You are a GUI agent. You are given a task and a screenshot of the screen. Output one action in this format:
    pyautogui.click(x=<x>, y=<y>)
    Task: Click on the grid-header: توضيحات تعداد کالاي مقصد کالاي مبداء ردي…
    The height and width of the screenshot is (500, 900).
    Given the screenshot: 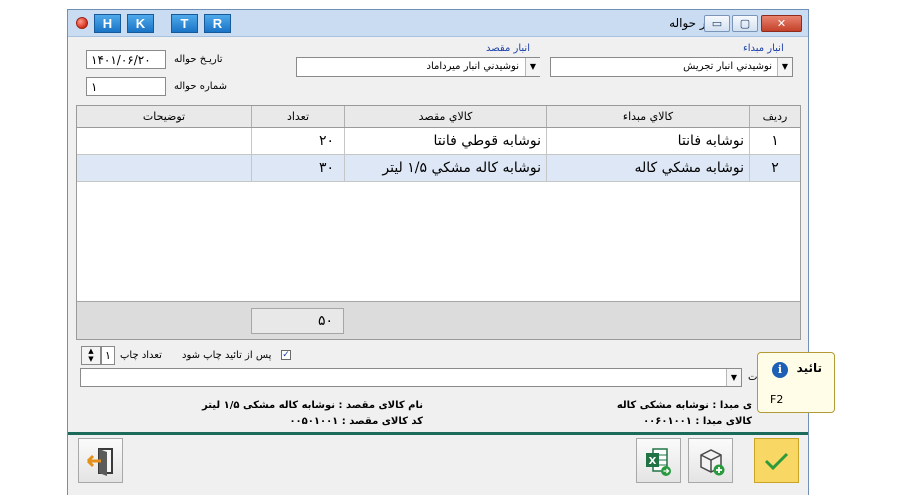 What is the action you would take?
    pyautogui.click(x=438, y=117)
    